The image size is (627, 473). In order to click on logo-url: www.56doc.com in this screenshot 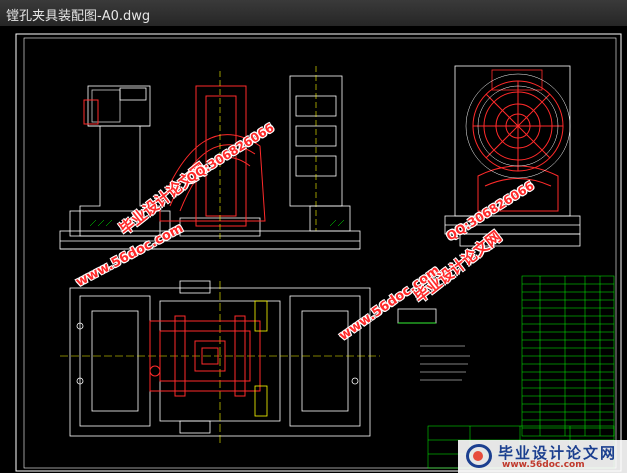, I will do `click(543, 465)`.